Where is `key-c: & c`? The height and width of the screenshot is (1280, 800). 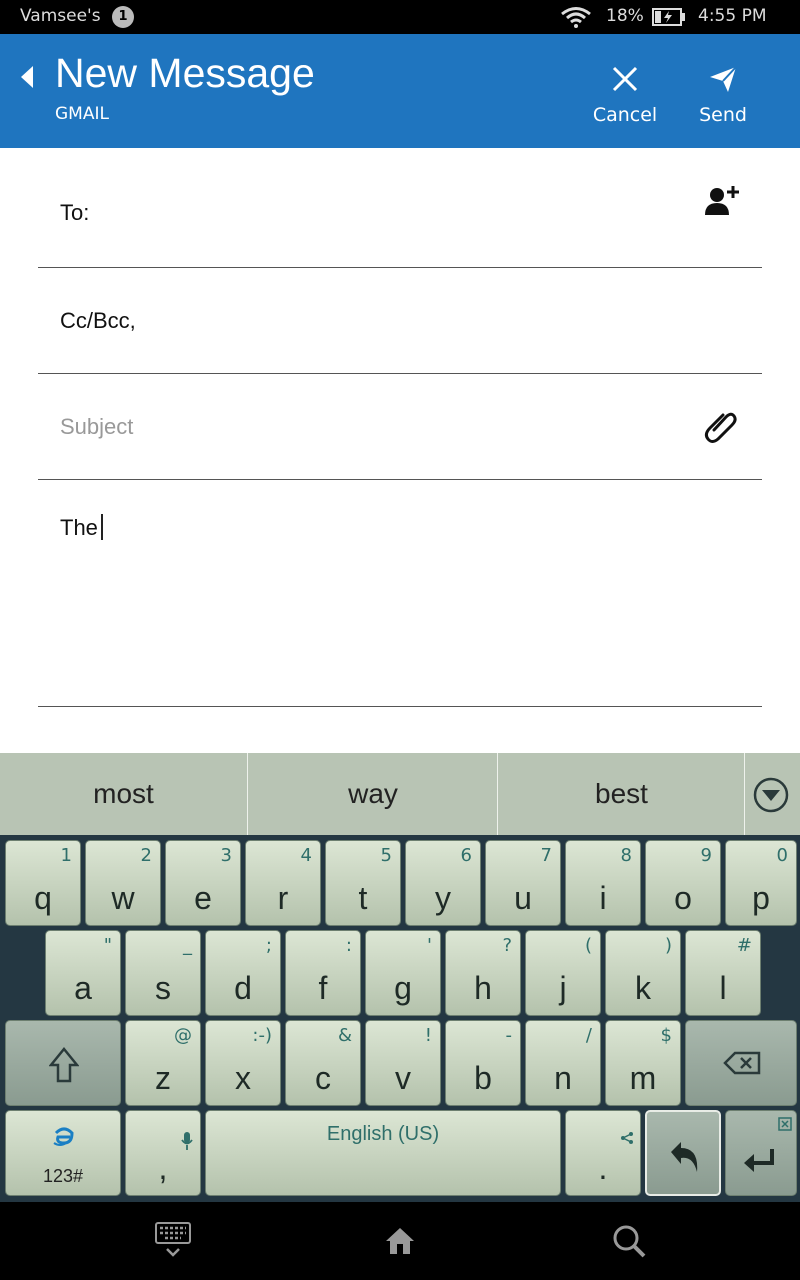 key-c: & c is located at coordinates (323, 1063).